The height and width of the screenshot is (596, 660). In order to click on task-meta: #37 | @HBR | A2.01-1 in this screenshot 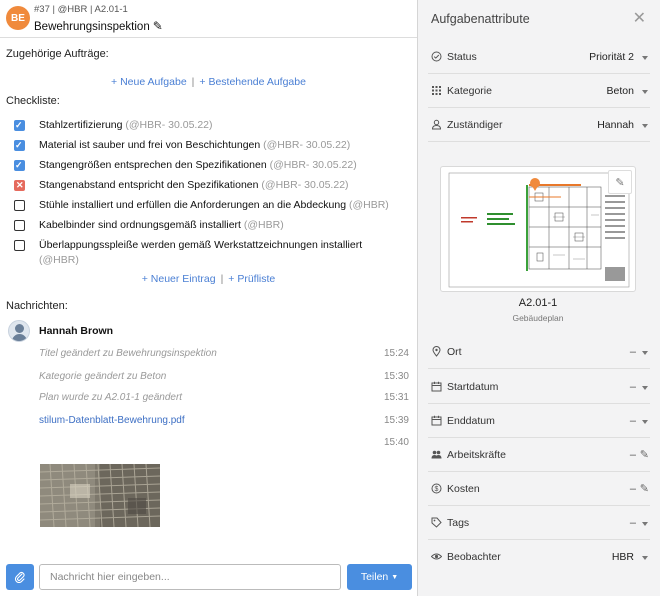, I will do `click(81, 9)`.